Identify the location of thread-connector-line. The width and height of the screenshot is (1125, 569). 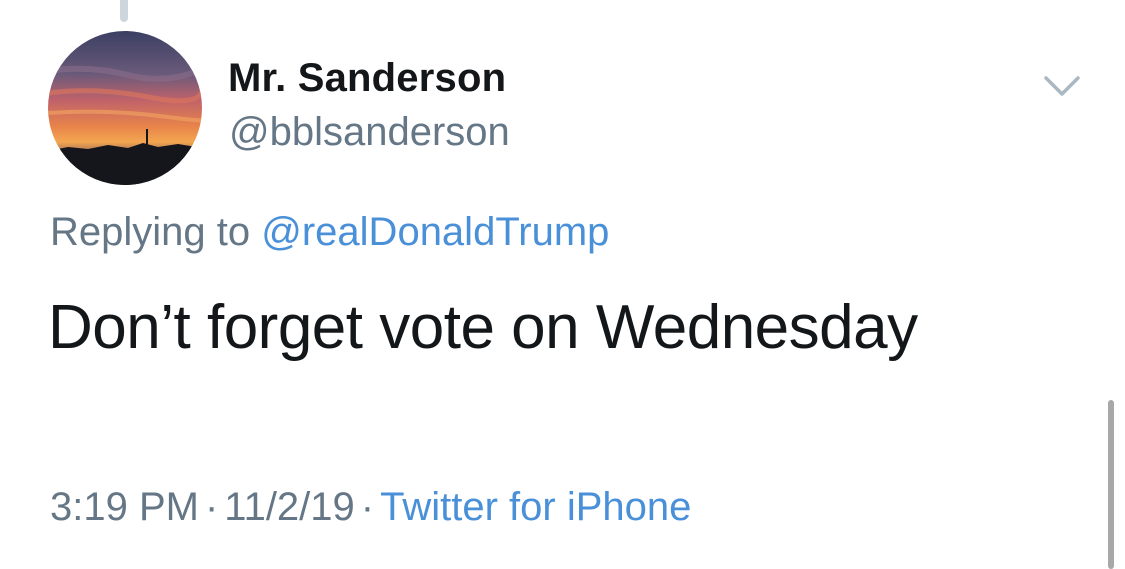
(124, 11).